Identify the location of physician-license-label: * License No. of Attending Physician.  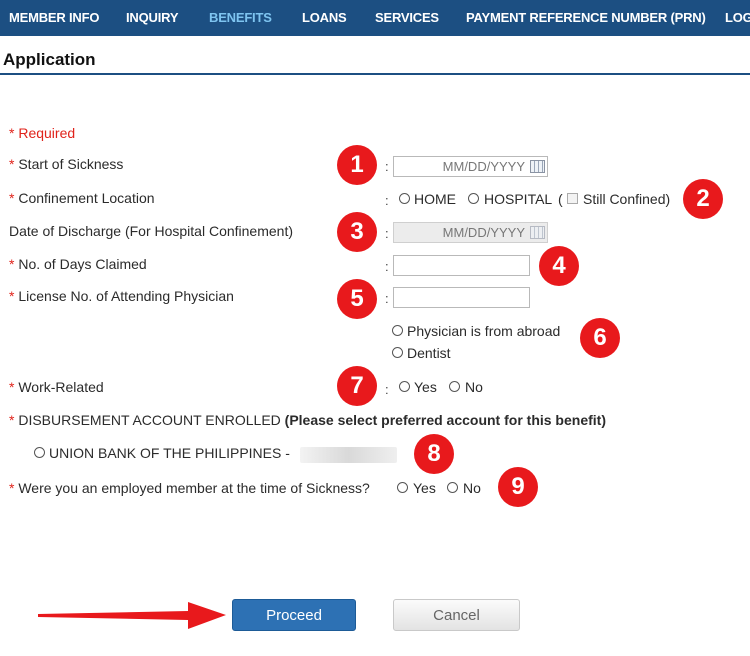
(121, 296).